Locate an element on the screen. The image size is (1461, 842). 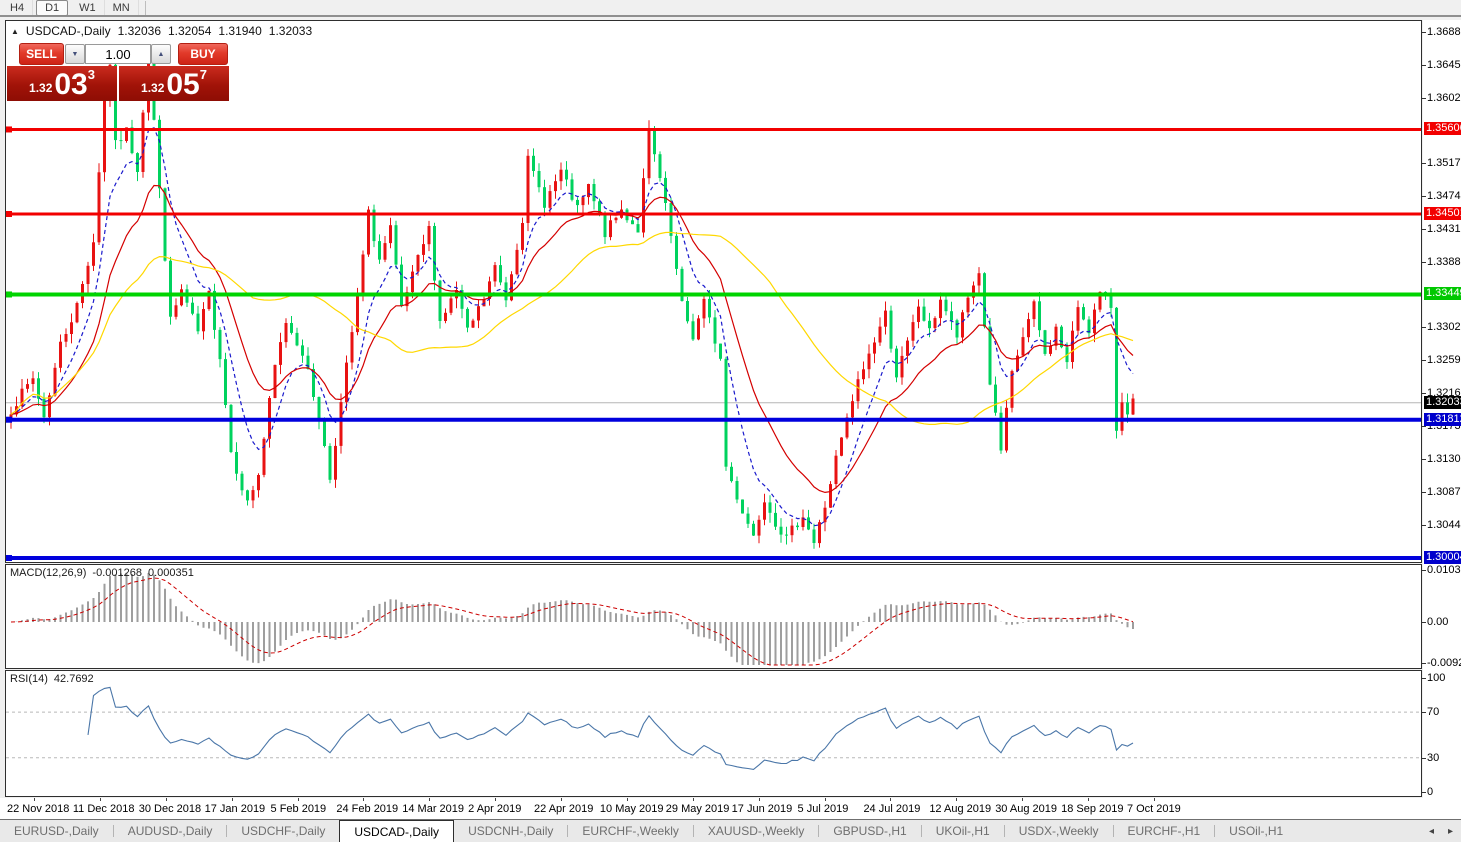
rsi-indicator-label: RSI(14) 42.7692 is located at coordinates (52, 679).